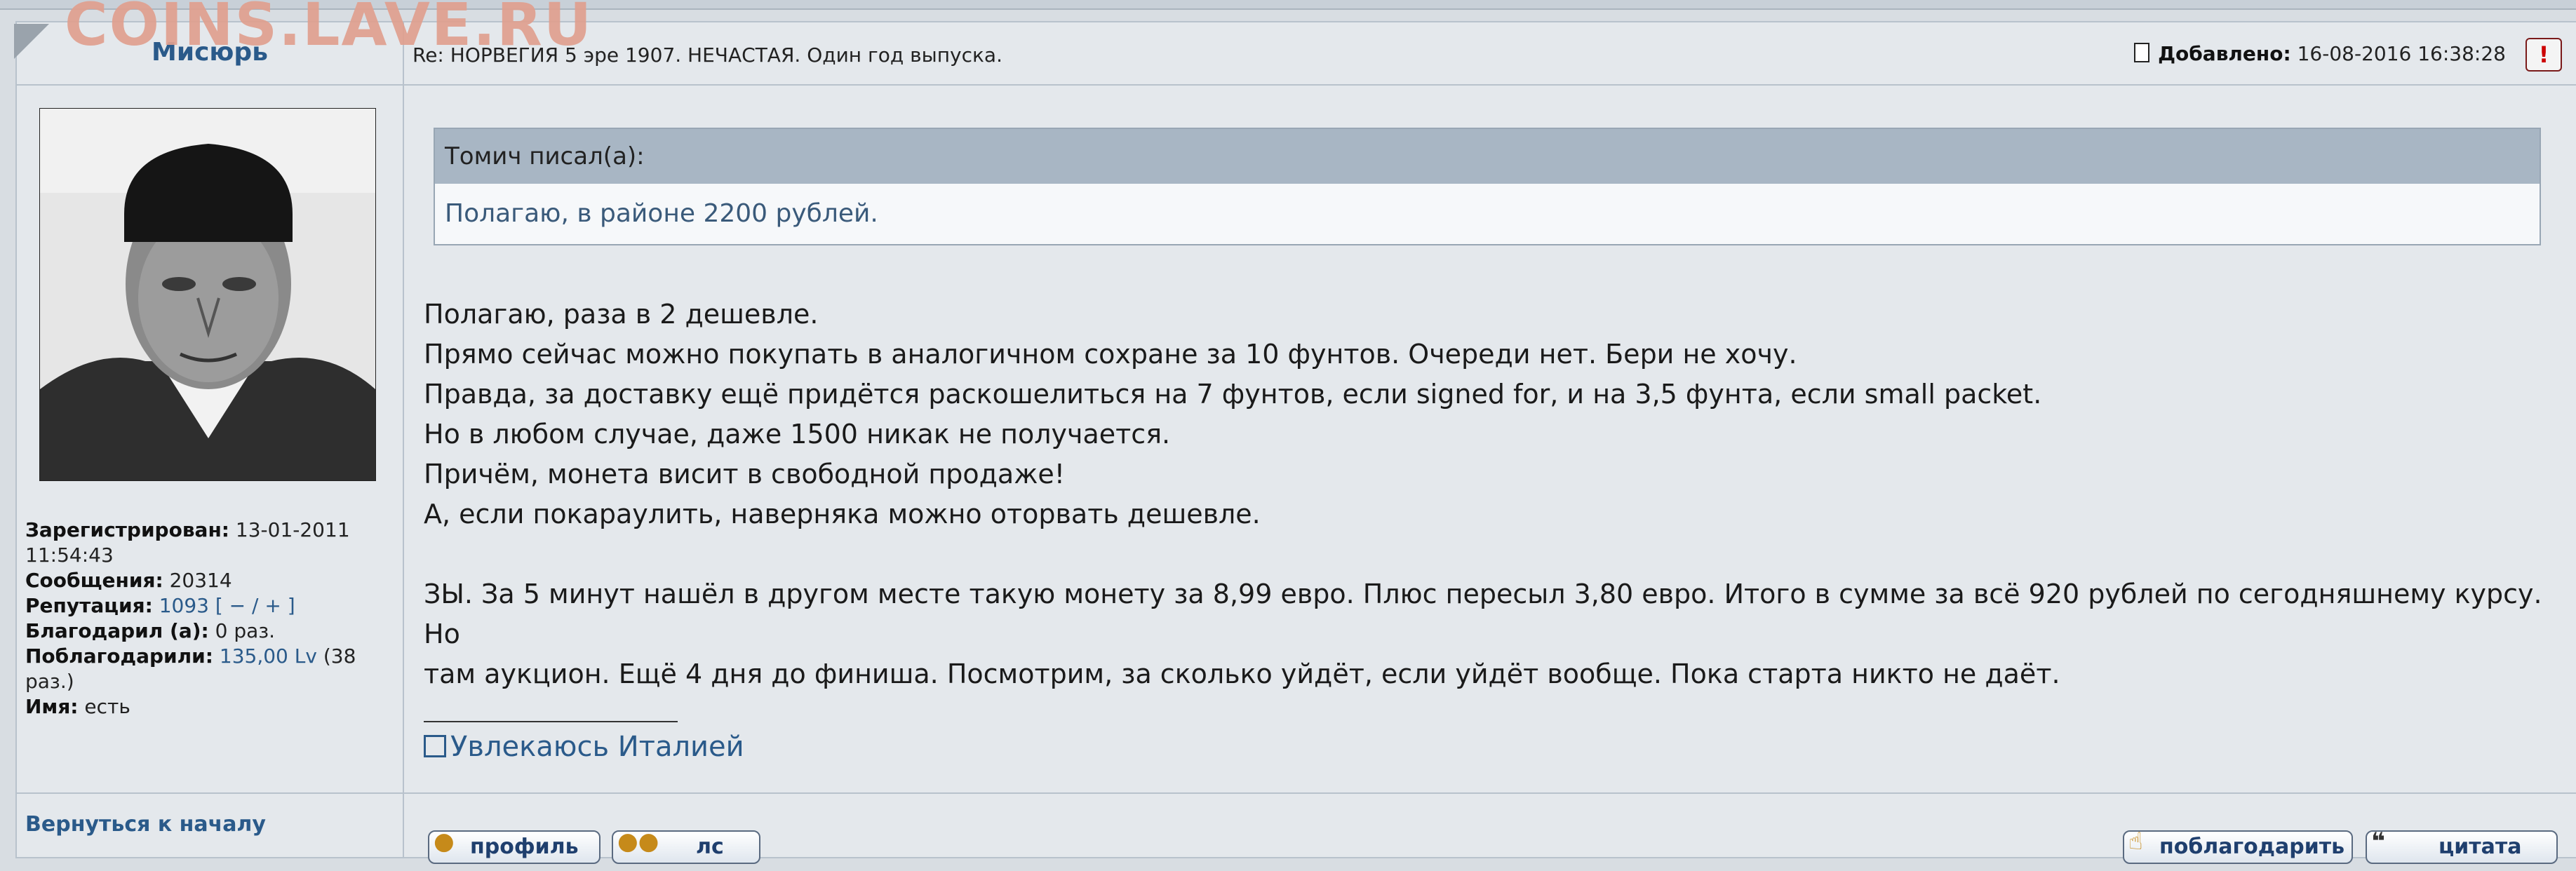 This screenshot has width=2576, height=871. What do you see at coordinates (107, 706) in the screenshot?
I see `name-value: есть` at bounding box center [107, 706].